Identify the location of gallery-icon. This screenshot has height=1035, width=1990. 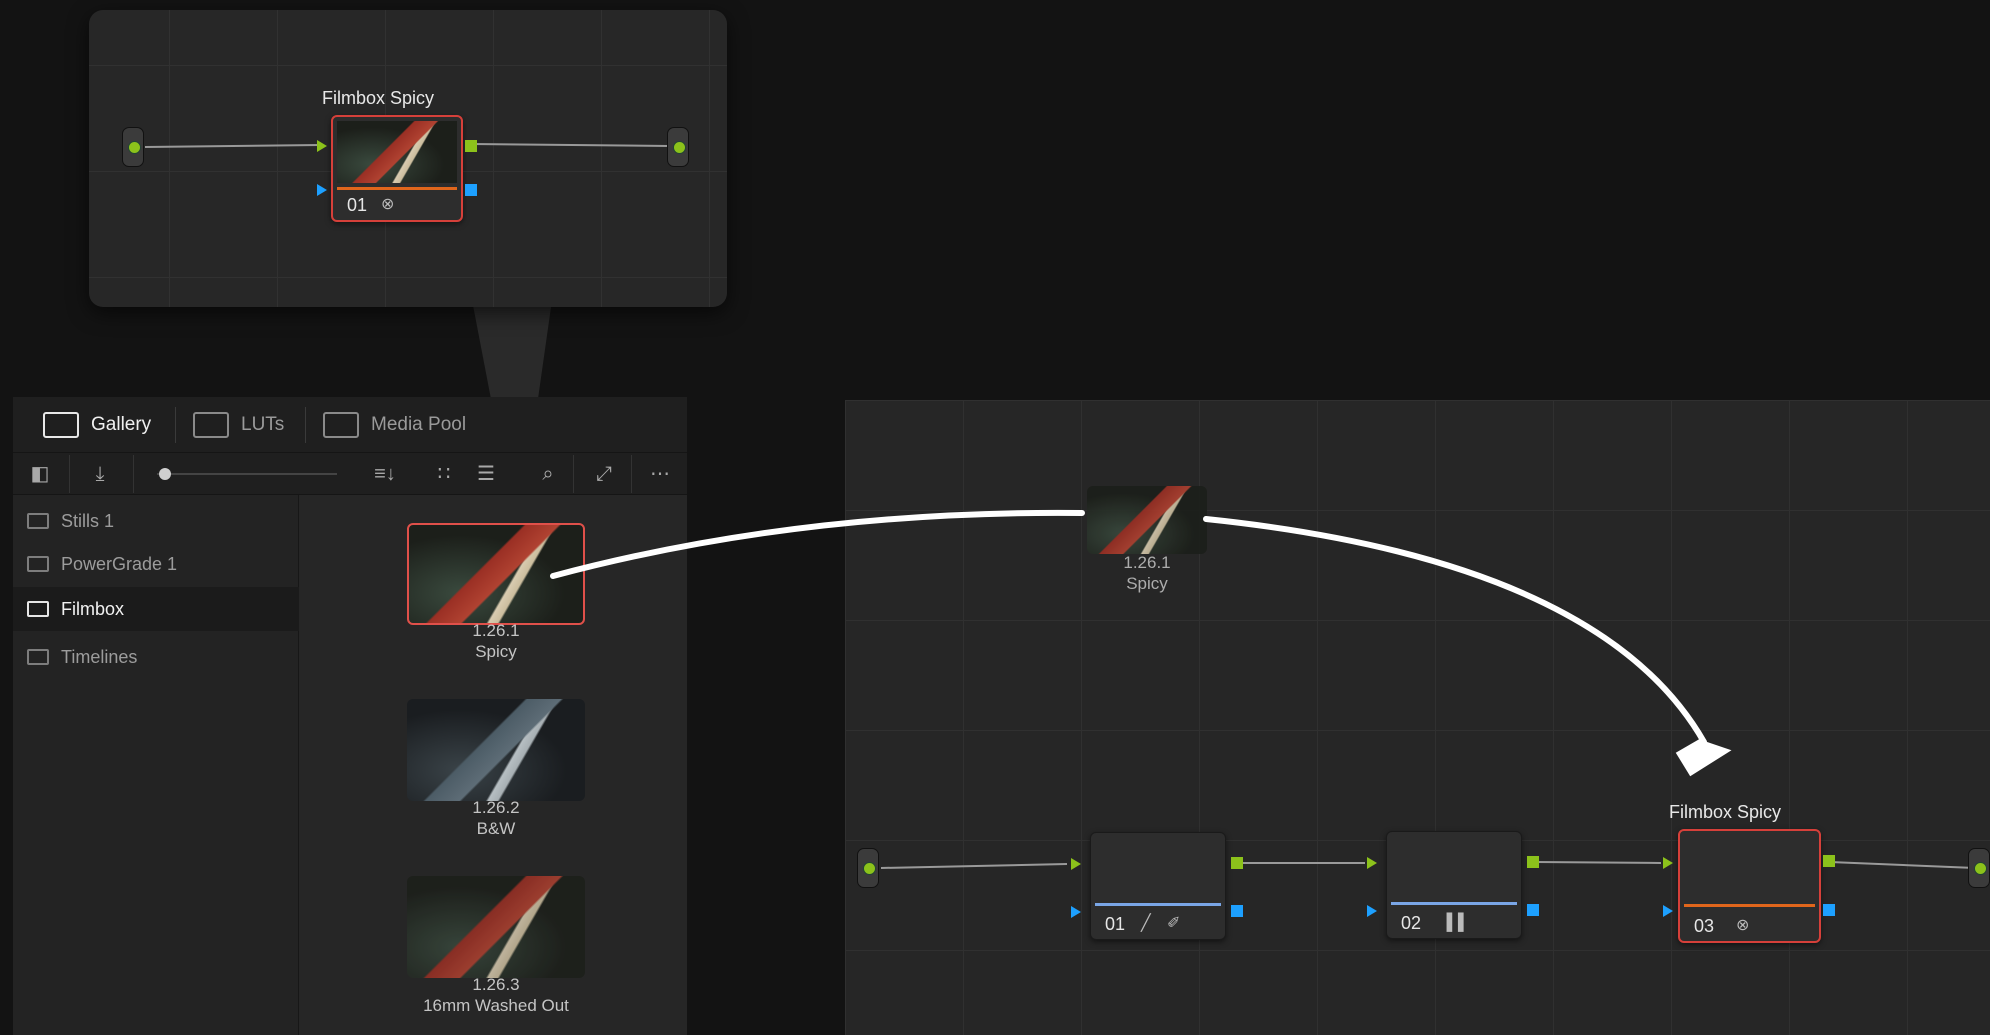
(61, 425).